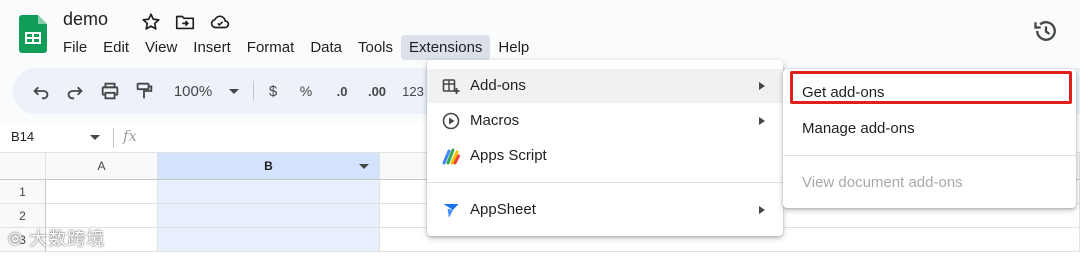 This screenshot has width=1080, height=257. Describe the element at coordinates (306, 91) in the screenshot. I see `percent-format-button: %` at that location.